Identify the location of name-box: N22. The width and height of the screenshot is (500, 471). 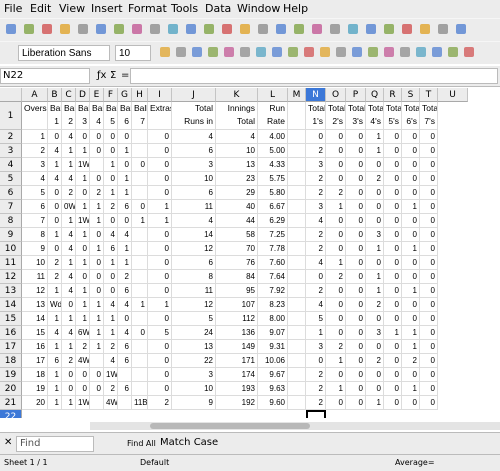
(45, 76).